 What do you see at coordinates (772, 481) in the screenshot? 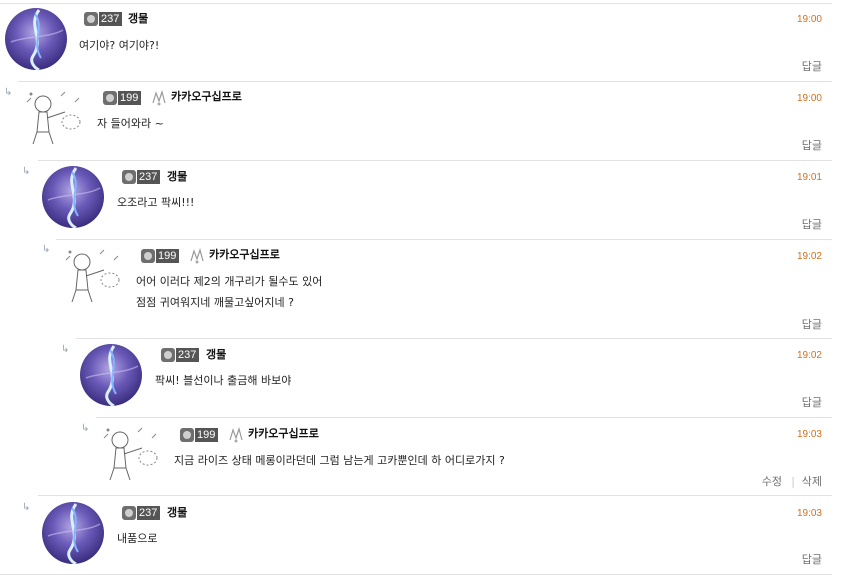
I see `edit-button: 수정` at bounding box center [772, 481].